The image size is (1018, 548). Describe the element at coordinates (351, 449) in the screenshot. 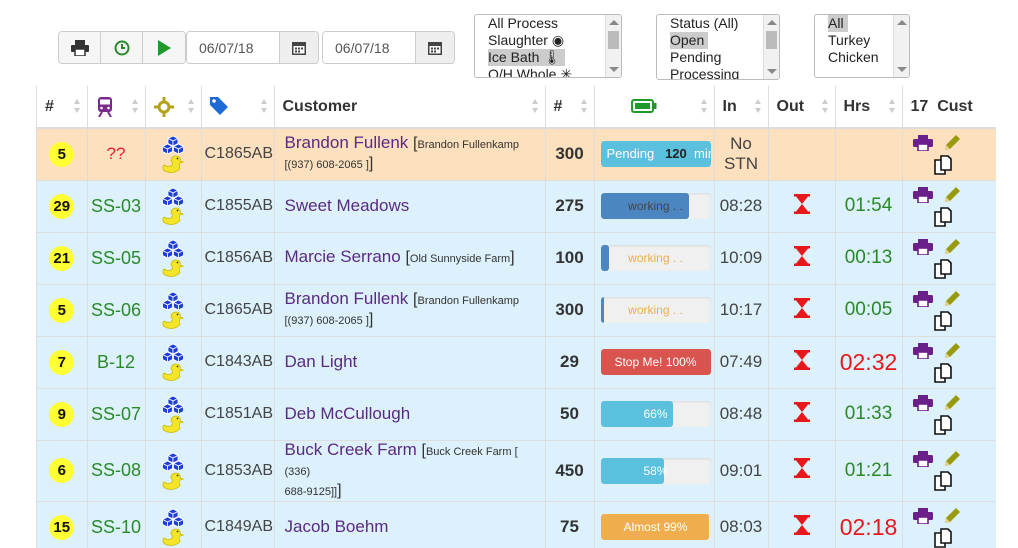

I see `customer-name: Buck Creek Farm` at that location.